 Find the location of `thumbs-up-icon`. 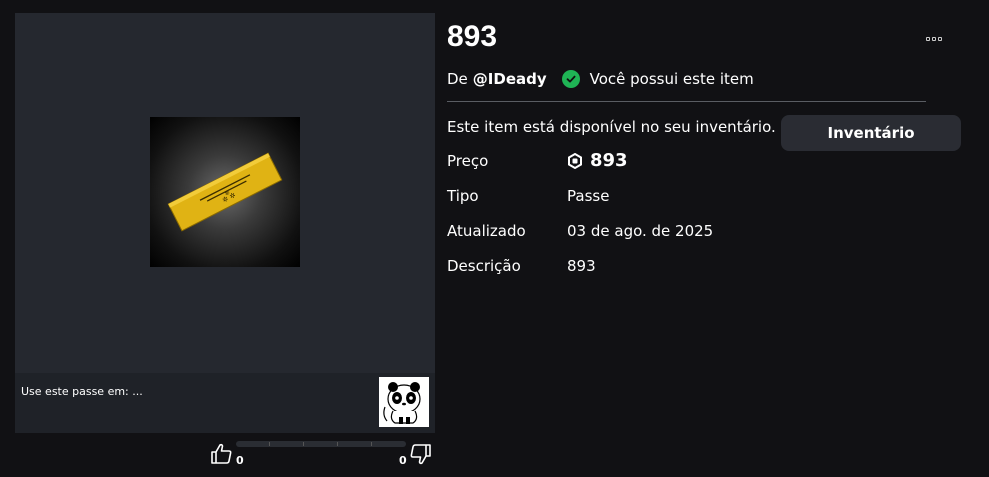

thumbs-up-icon is located at coordinates (222, 454).